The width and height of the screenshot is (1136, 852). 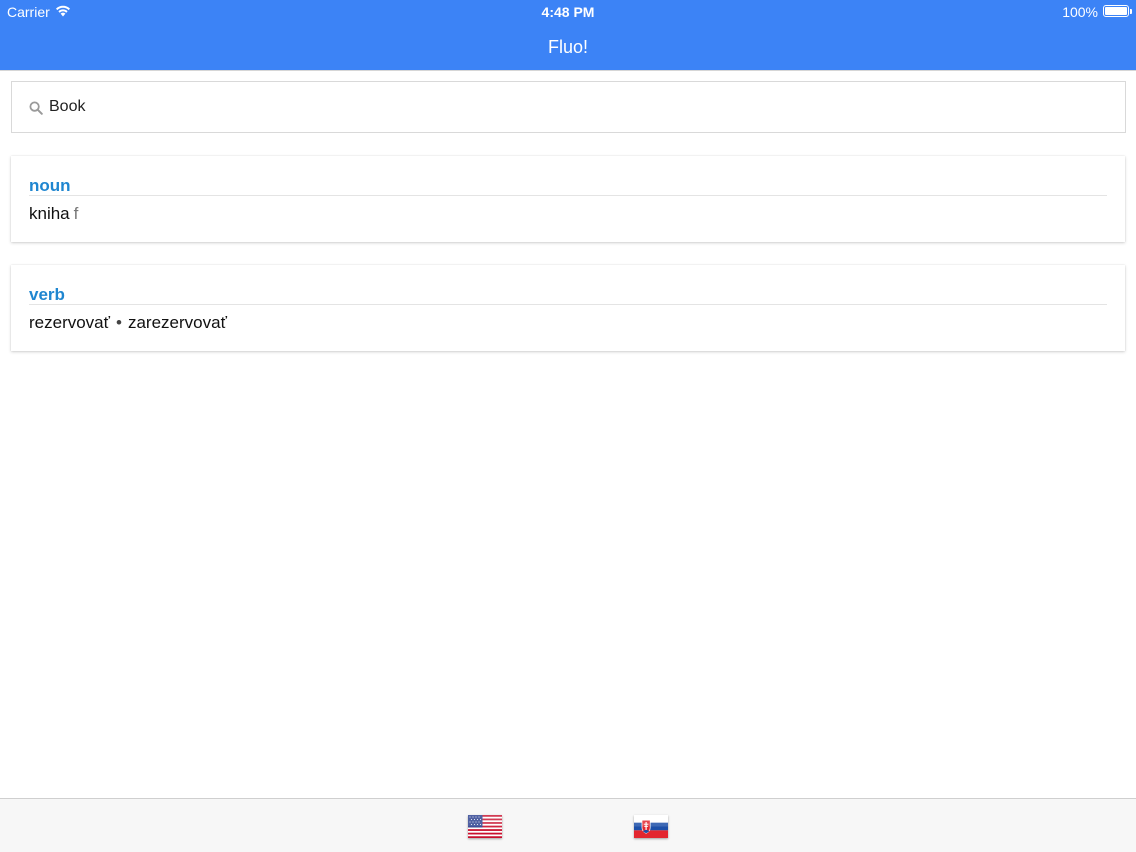 I want to click on part-of-speech-label: verb, so click(x=47, y=294).